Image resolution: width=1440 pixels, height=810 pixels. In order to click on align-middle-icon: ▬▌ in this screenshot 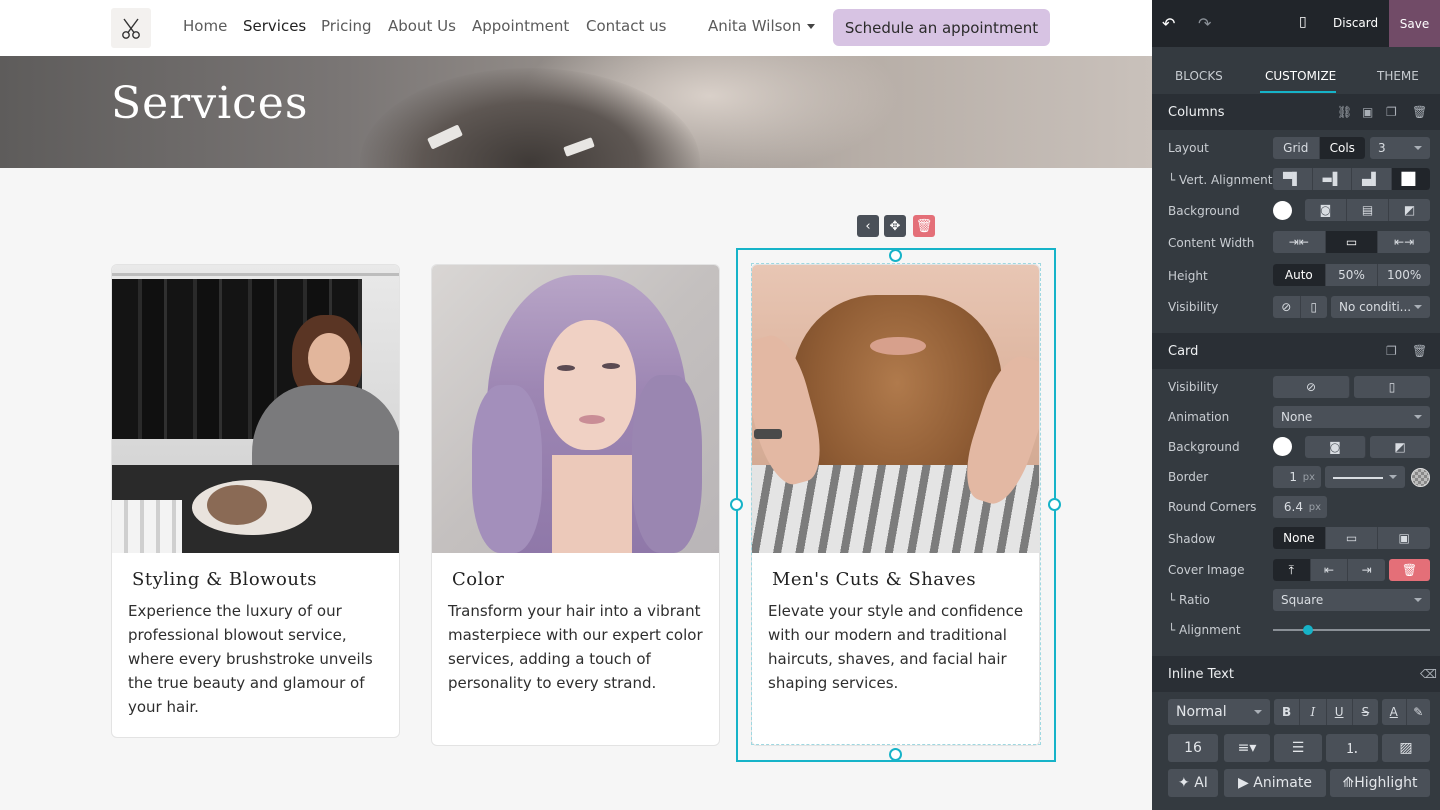, I will do `click(1332, 179)`.